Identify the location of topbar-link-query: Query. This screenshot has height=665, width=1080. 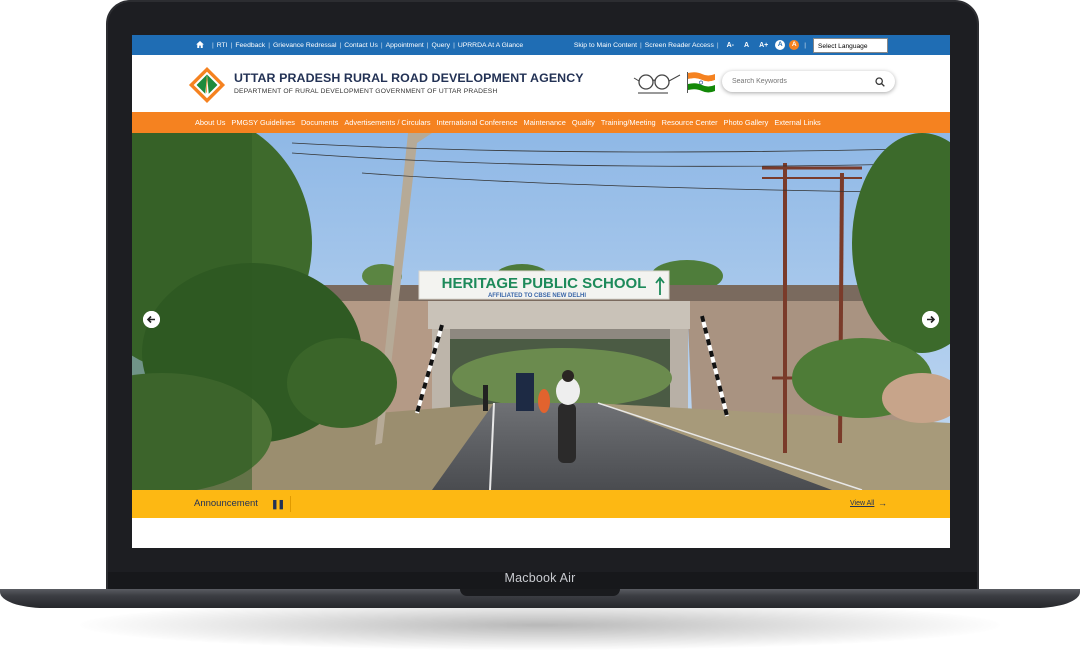
(441, 45).